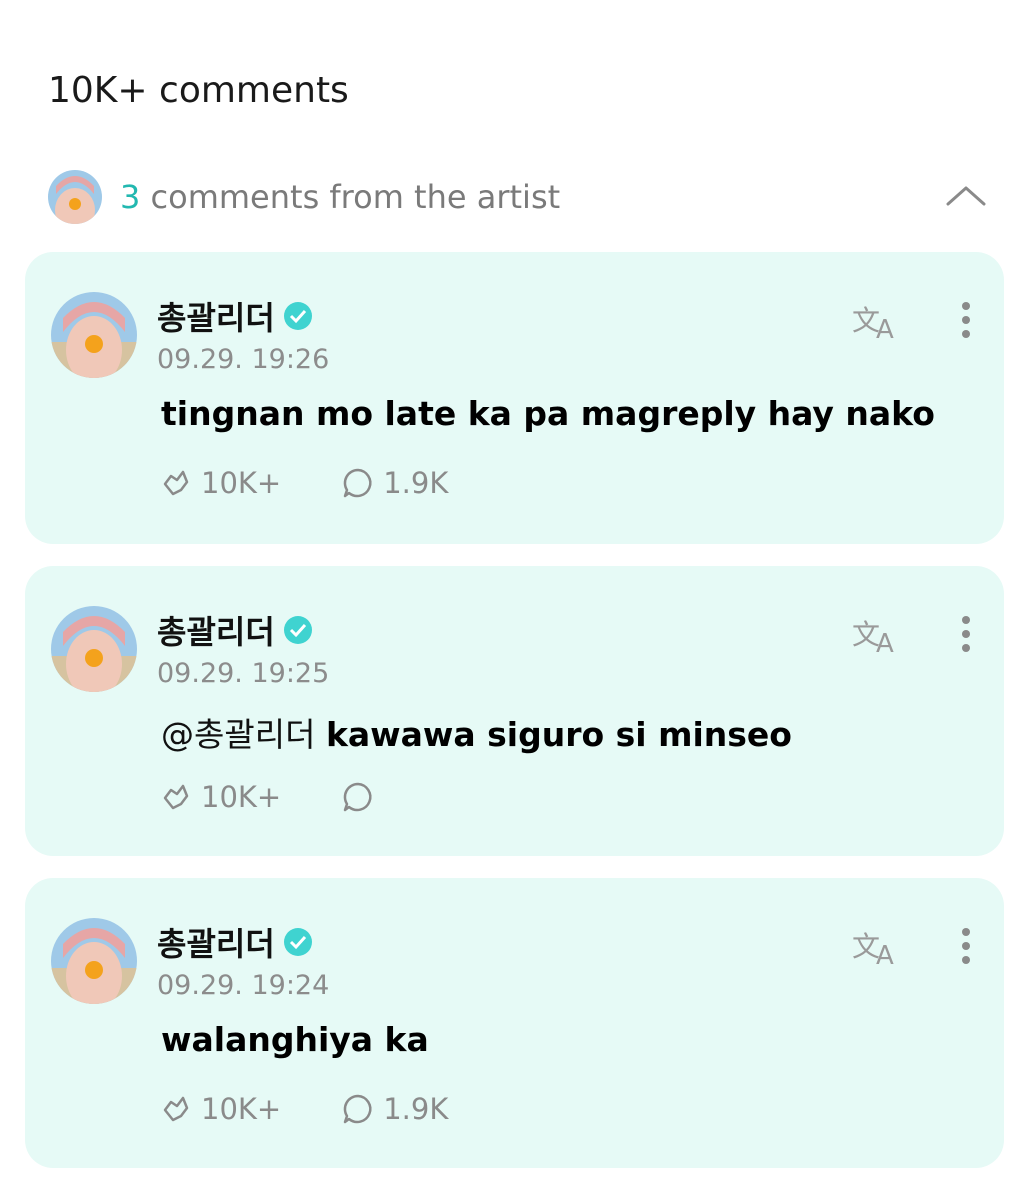 The image size is (1029, 1200). I want to click on comment-message: walanghiya ka, so click(295, 1039).